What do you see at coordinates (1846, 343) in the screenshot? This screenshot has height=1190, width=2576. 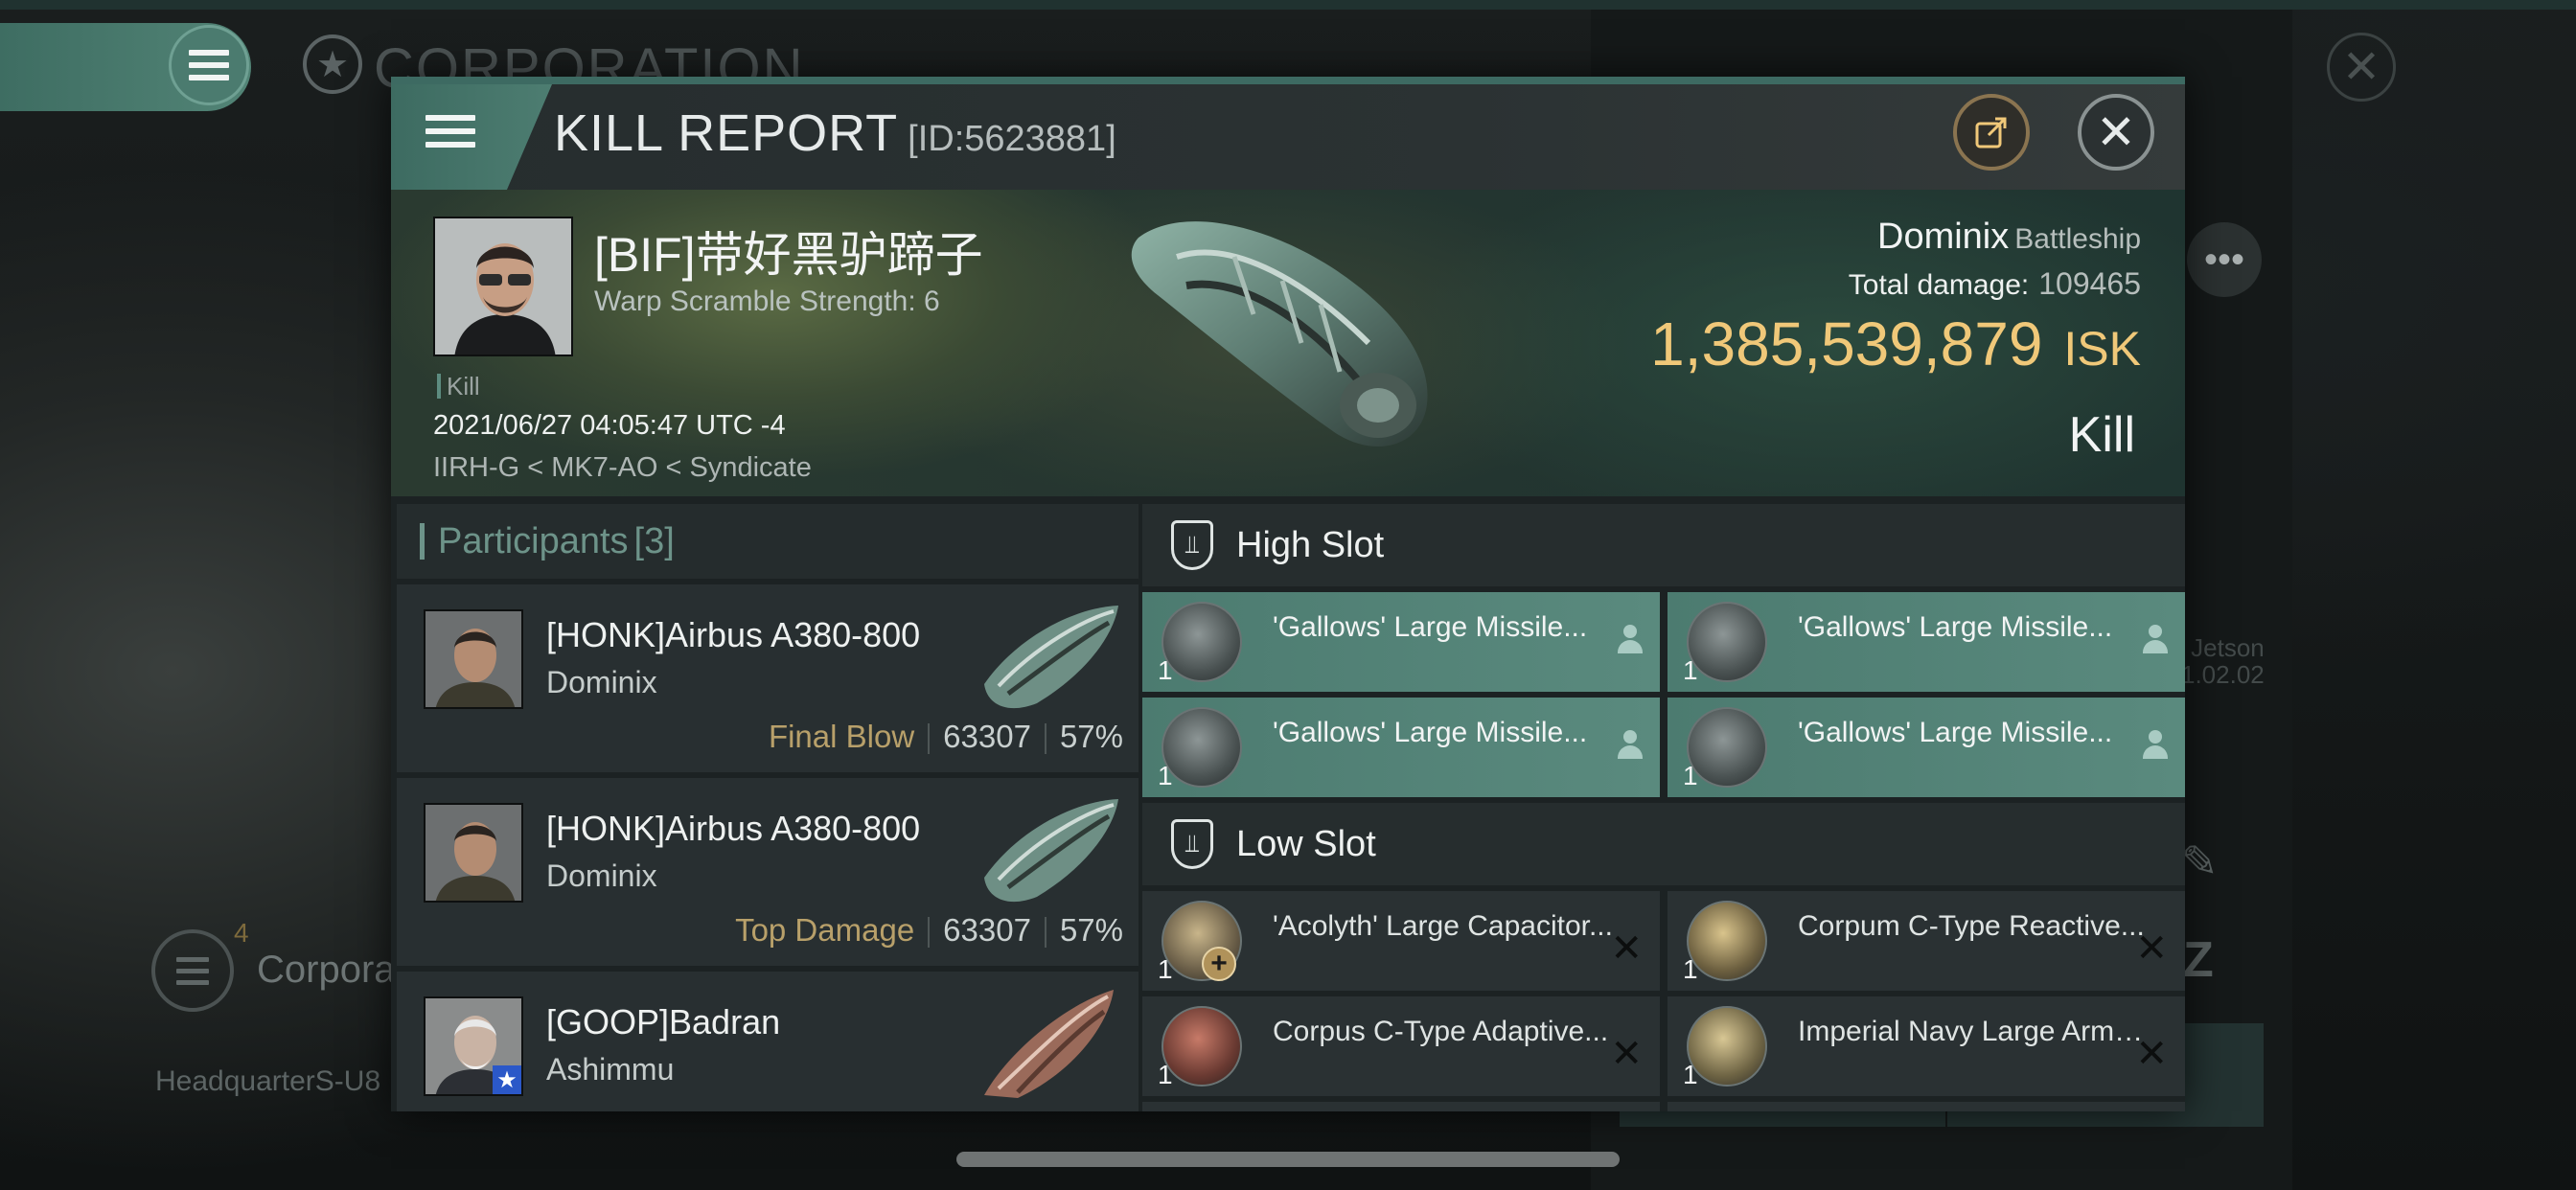 I see `isk-value: 1,385,539,879` at bounding box center [1846, 343].